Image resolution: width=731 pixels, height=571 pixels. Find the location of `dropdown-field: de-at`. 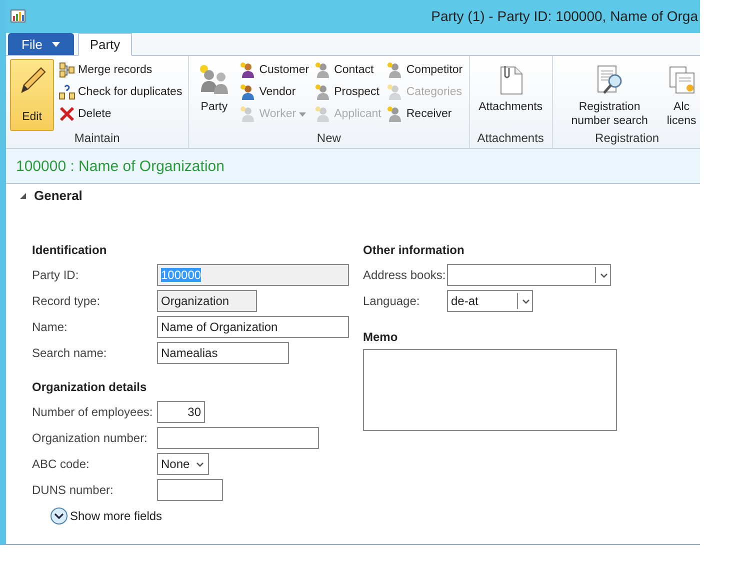

dropdown-field: de-at is located at coordinates (490, 301).